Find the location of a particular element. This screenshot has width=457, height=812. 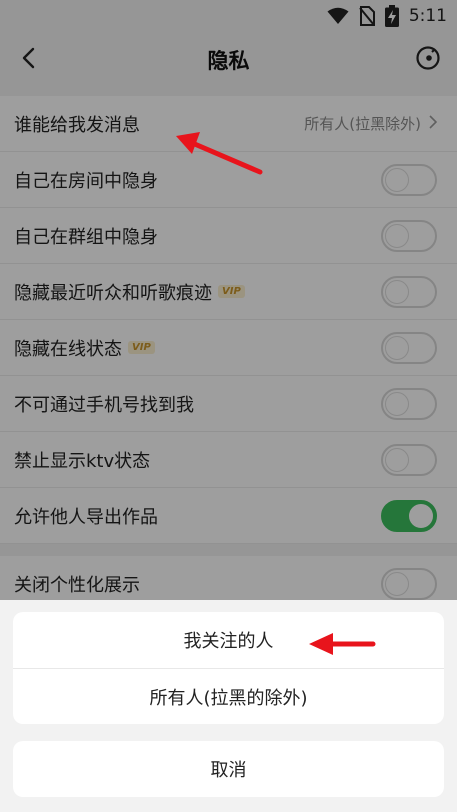

action-sheet-options: 我关注的人 所有人(拉黑的除外) is located at coordinates (228, 668).